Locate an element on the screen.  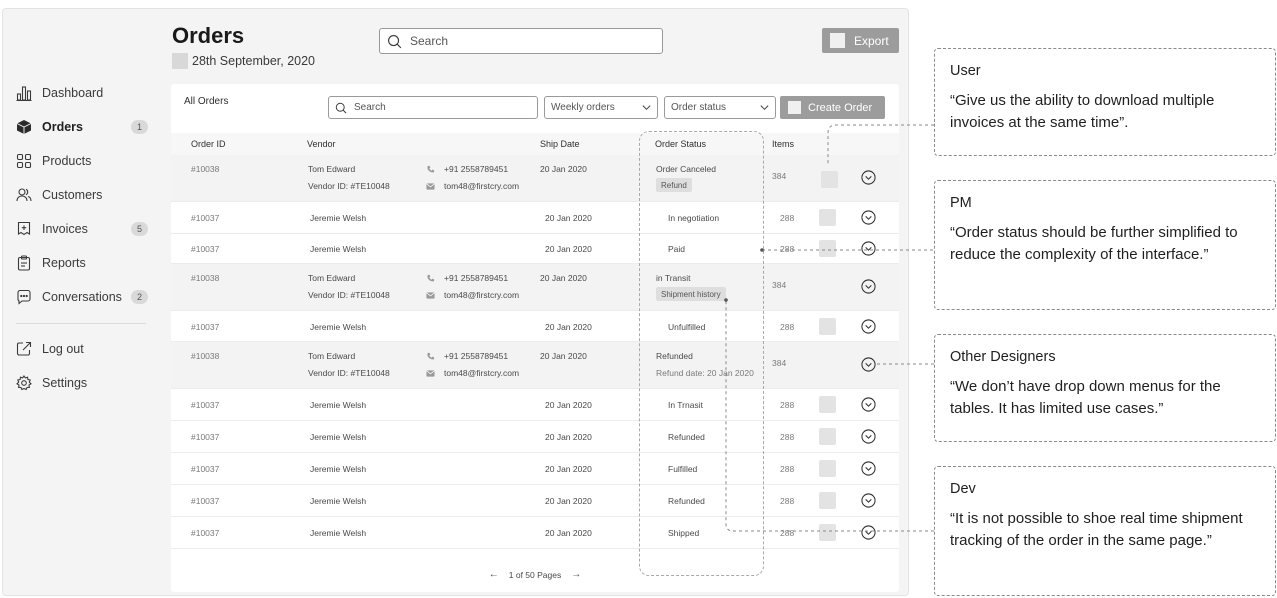
prev-page-button: ← is located at coordinates (494, 574).